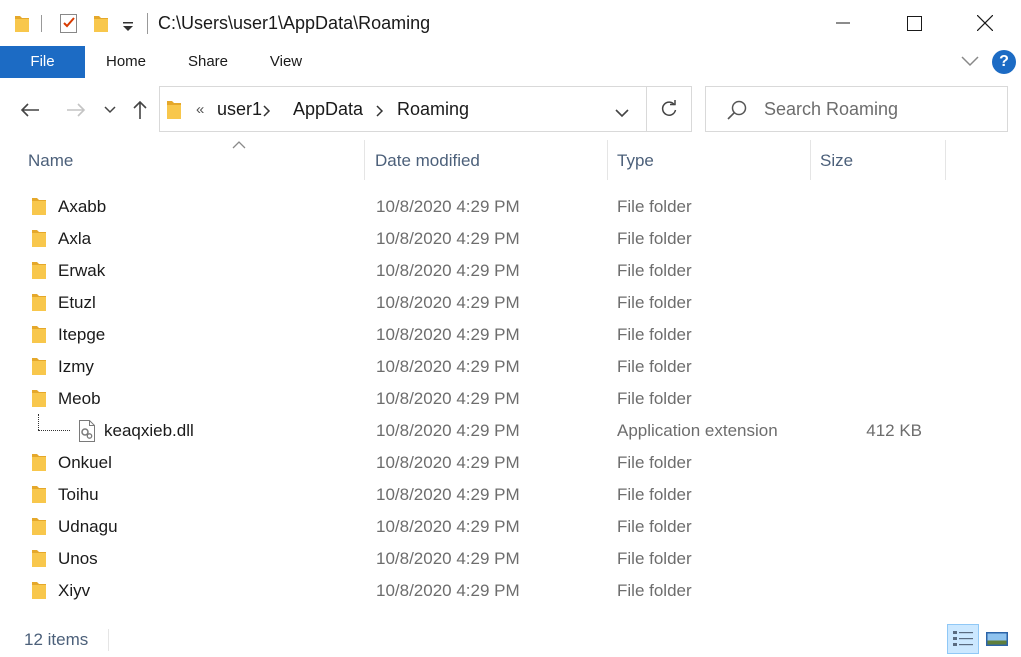 This screenshot has height=657, width=1021. What do you see at coordinates (709, 160) in the screenshot?
I see `column-header-type: Type` at bounding box center [709, 160].